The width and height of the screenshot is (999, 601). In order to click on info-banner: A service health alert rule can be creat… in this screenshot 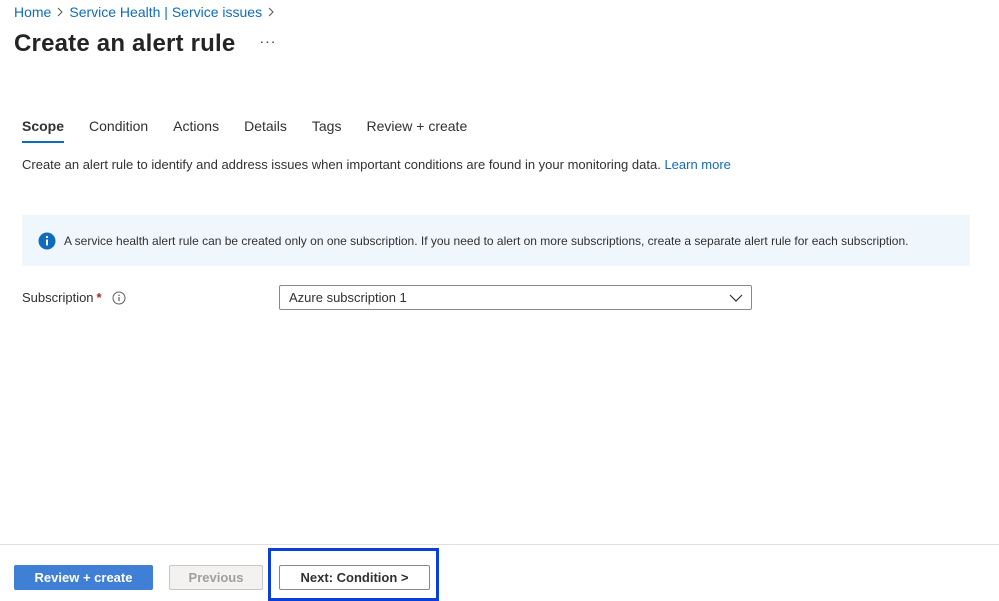, I will do `click(496, 240)`.